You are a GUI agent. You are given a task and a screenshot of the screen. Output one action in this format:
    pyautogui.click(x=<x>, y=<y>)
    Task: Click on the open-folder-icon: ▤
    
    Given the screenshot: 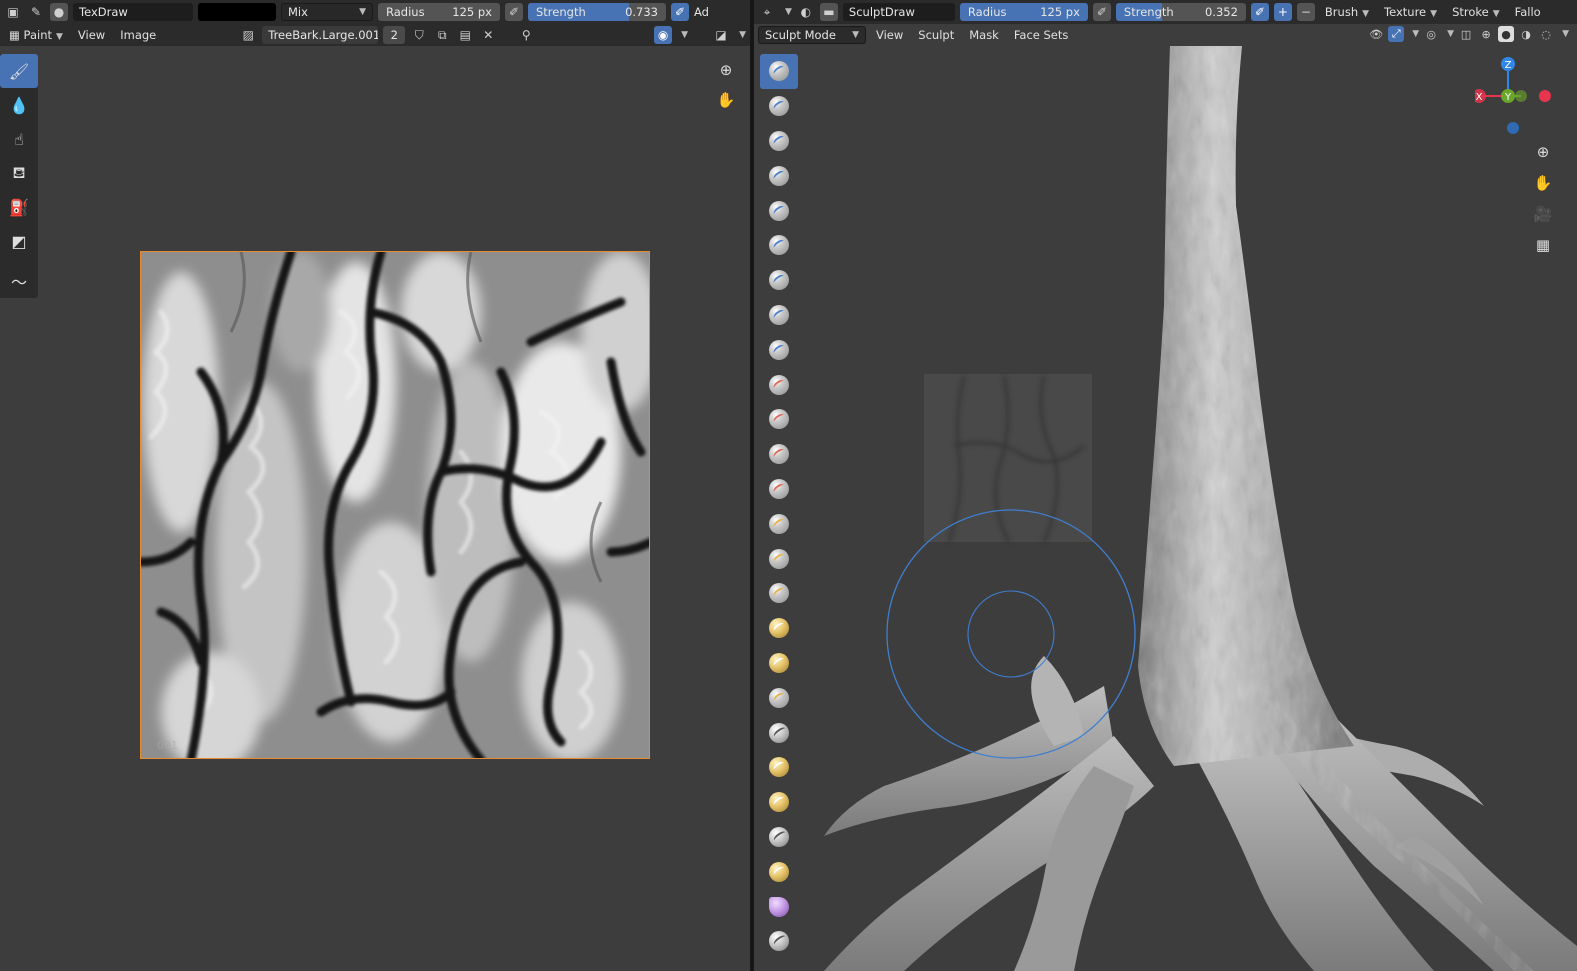 What is the action you would take?
    pyautogui.click(x=465, y=35)
    